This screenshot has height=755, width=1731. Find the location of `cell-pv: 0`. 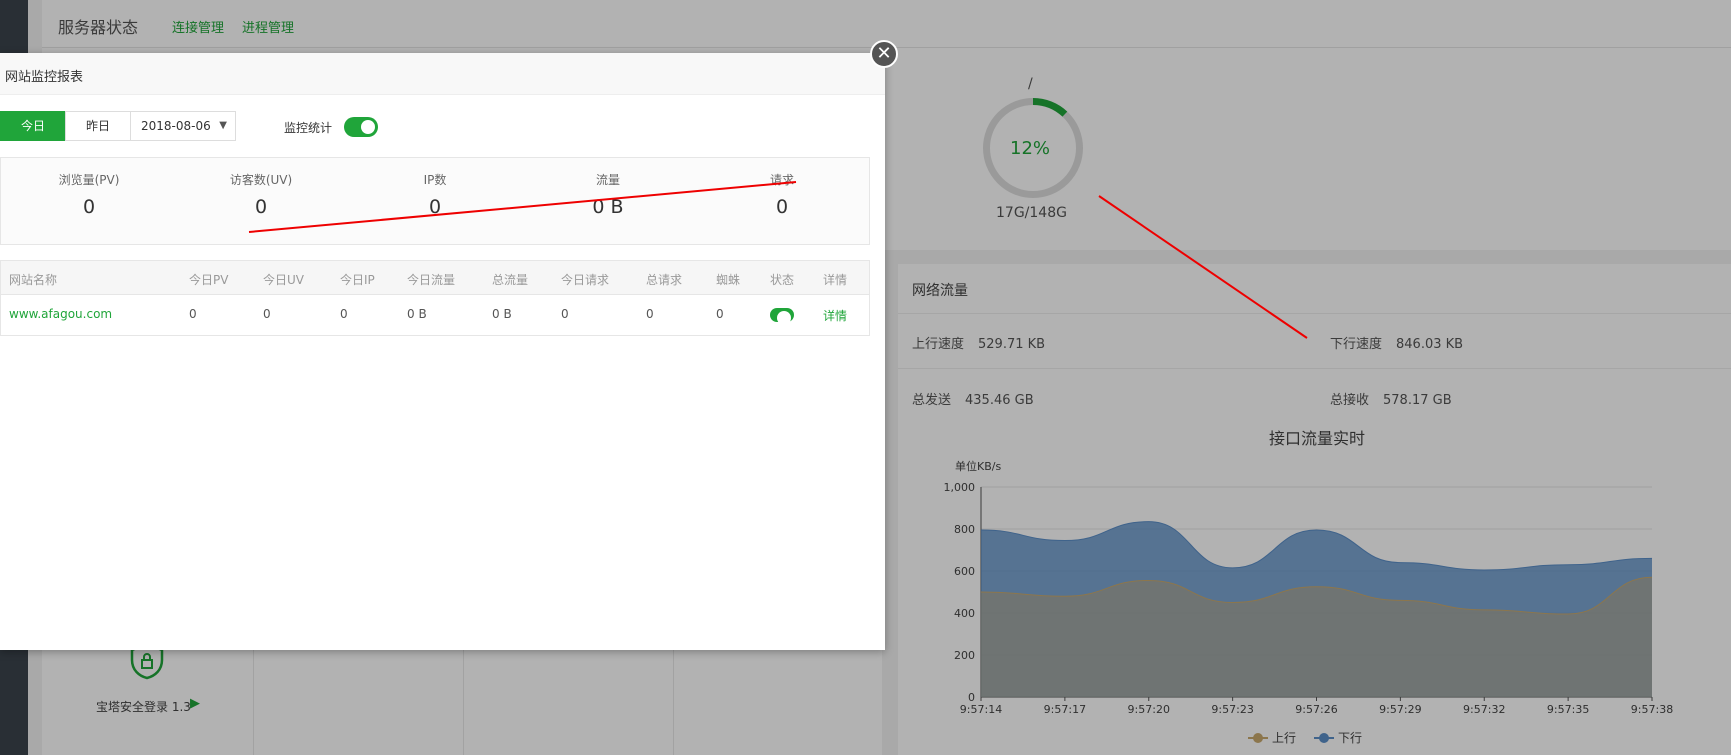

cell-pv: 0 is located at coordinates (193, 314).